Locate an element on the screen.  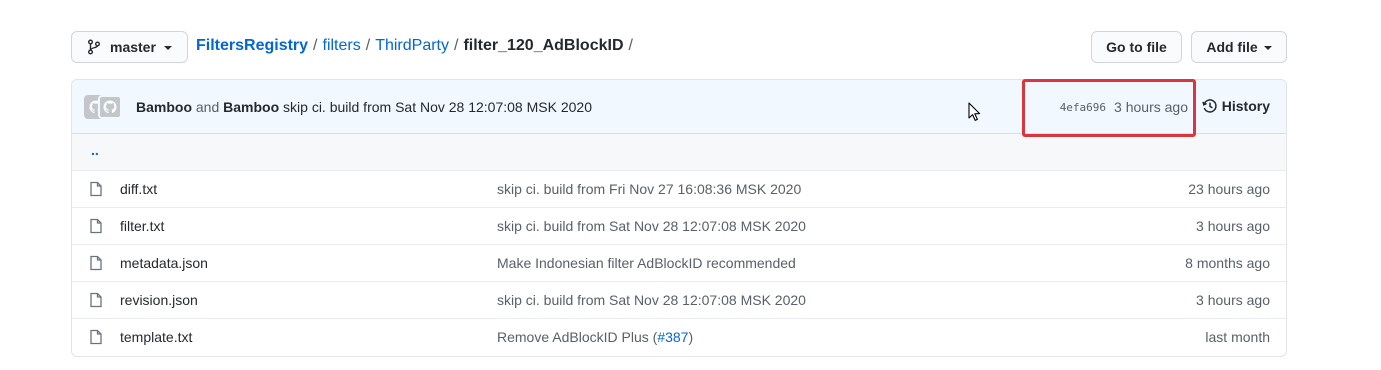
commit-avatars is located at coordinates (103, 107).